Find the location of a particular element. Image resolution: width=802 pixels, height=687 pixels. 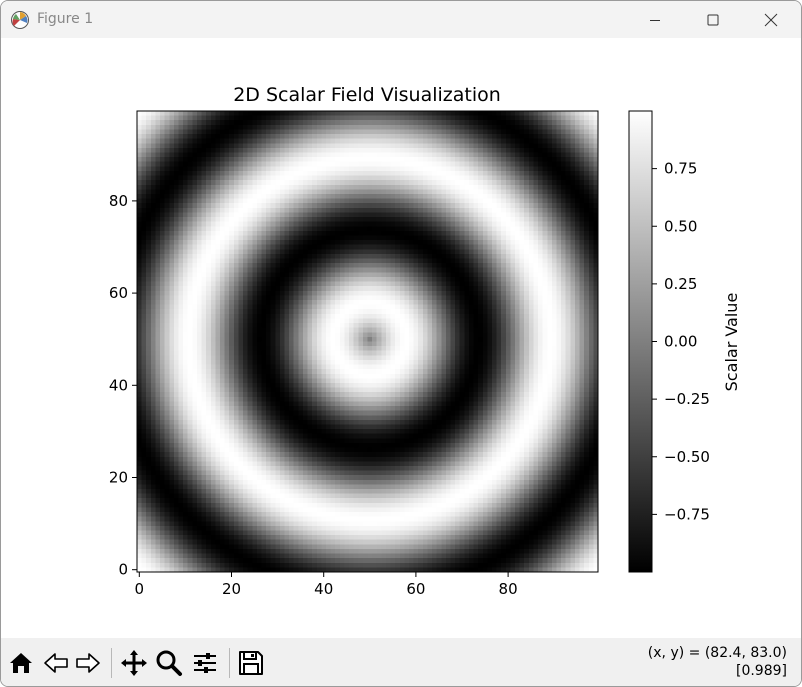

colorbar-tick-label: −0.25 is located at coordinates (687, 399).